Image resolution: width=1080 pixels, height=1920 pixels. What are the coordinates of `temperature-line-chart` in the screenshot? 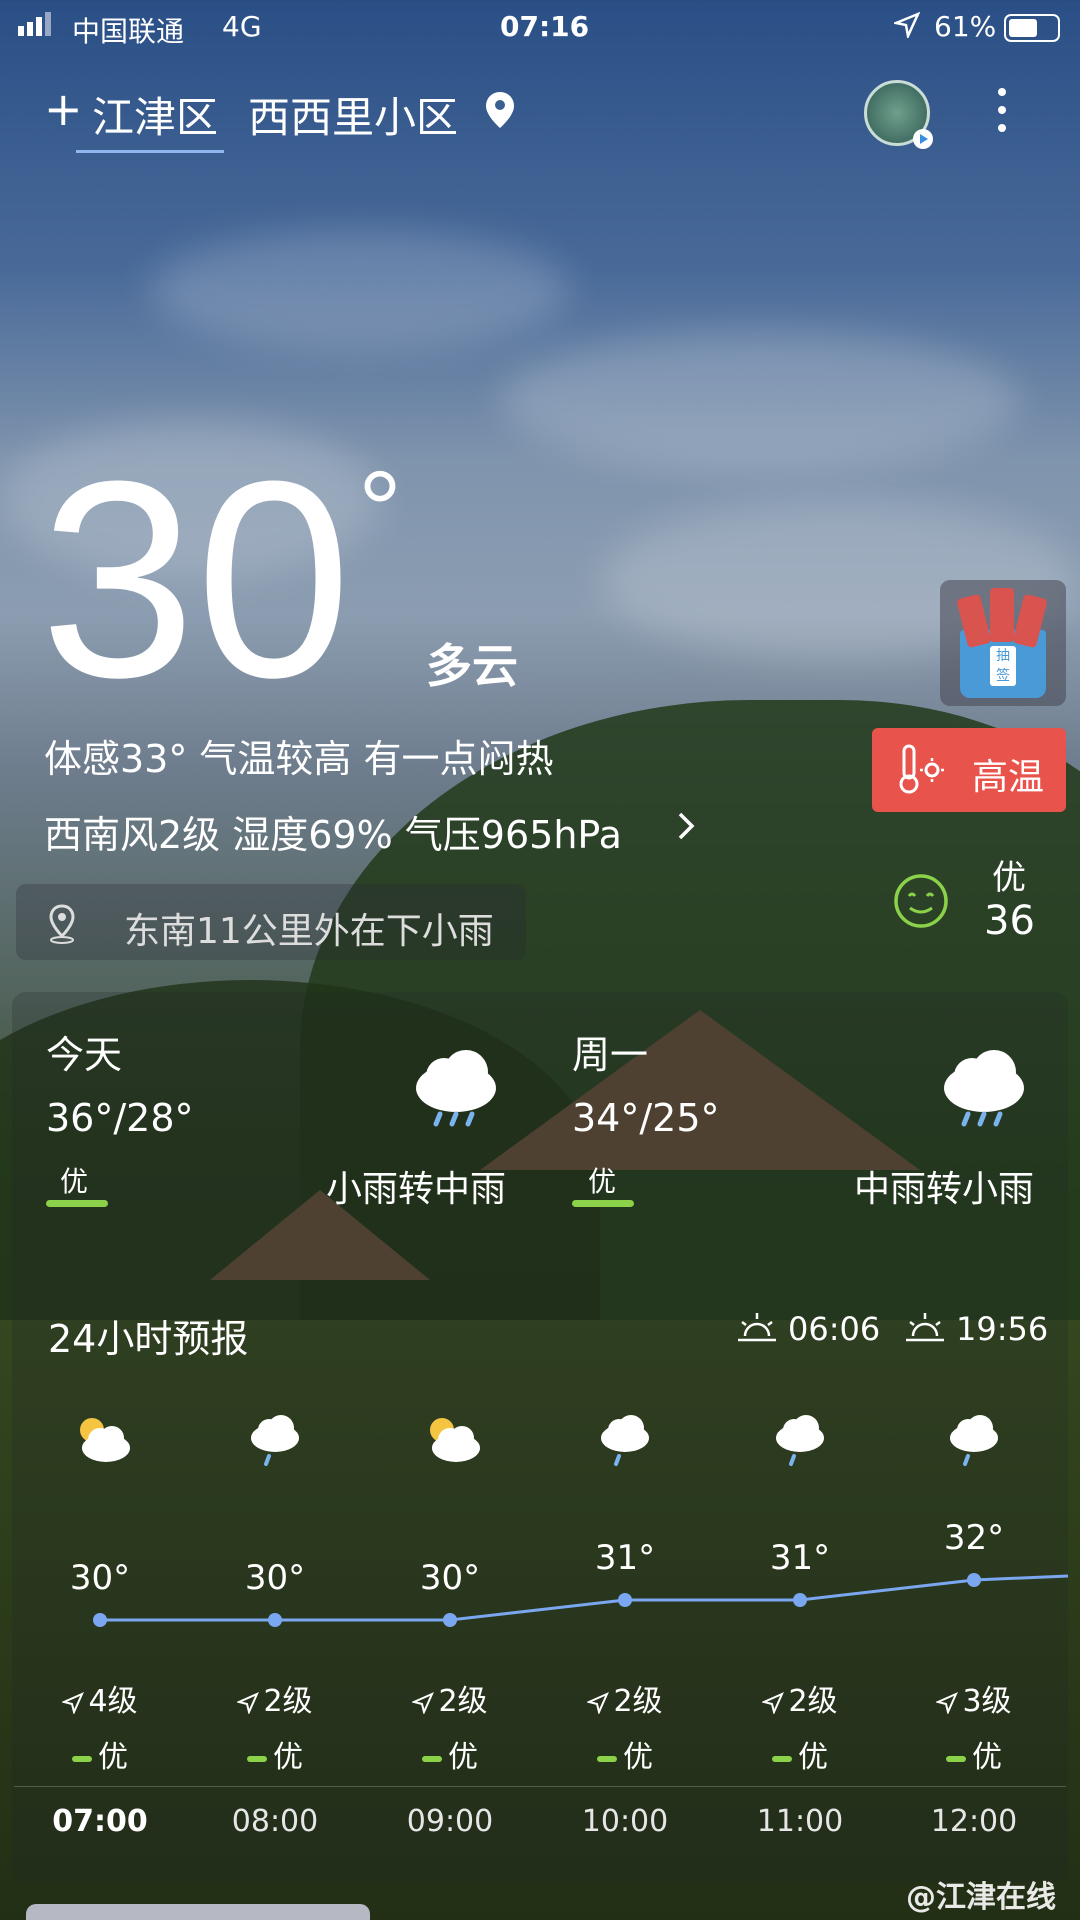 It's located at (581, 1600).